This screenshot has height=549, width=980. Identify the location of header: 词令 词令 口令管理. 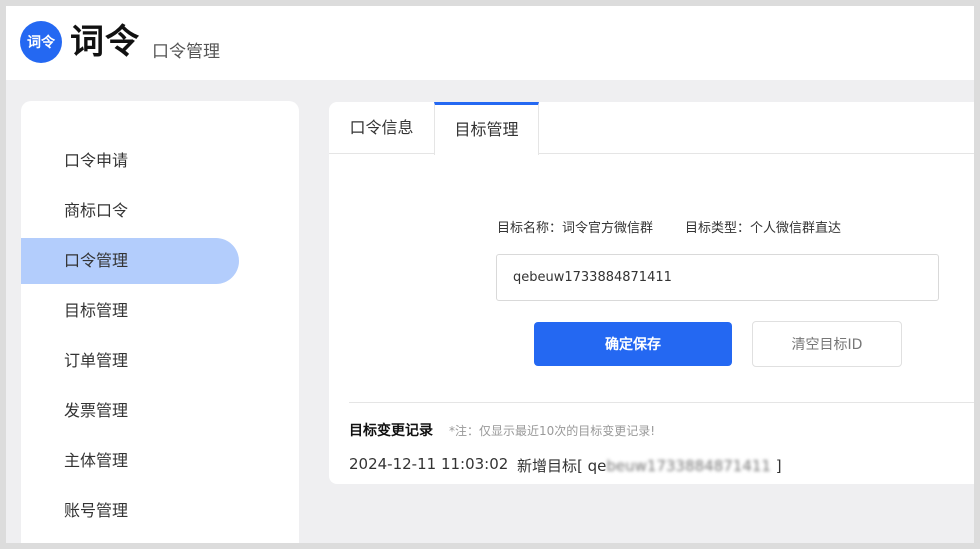
(490, 43).